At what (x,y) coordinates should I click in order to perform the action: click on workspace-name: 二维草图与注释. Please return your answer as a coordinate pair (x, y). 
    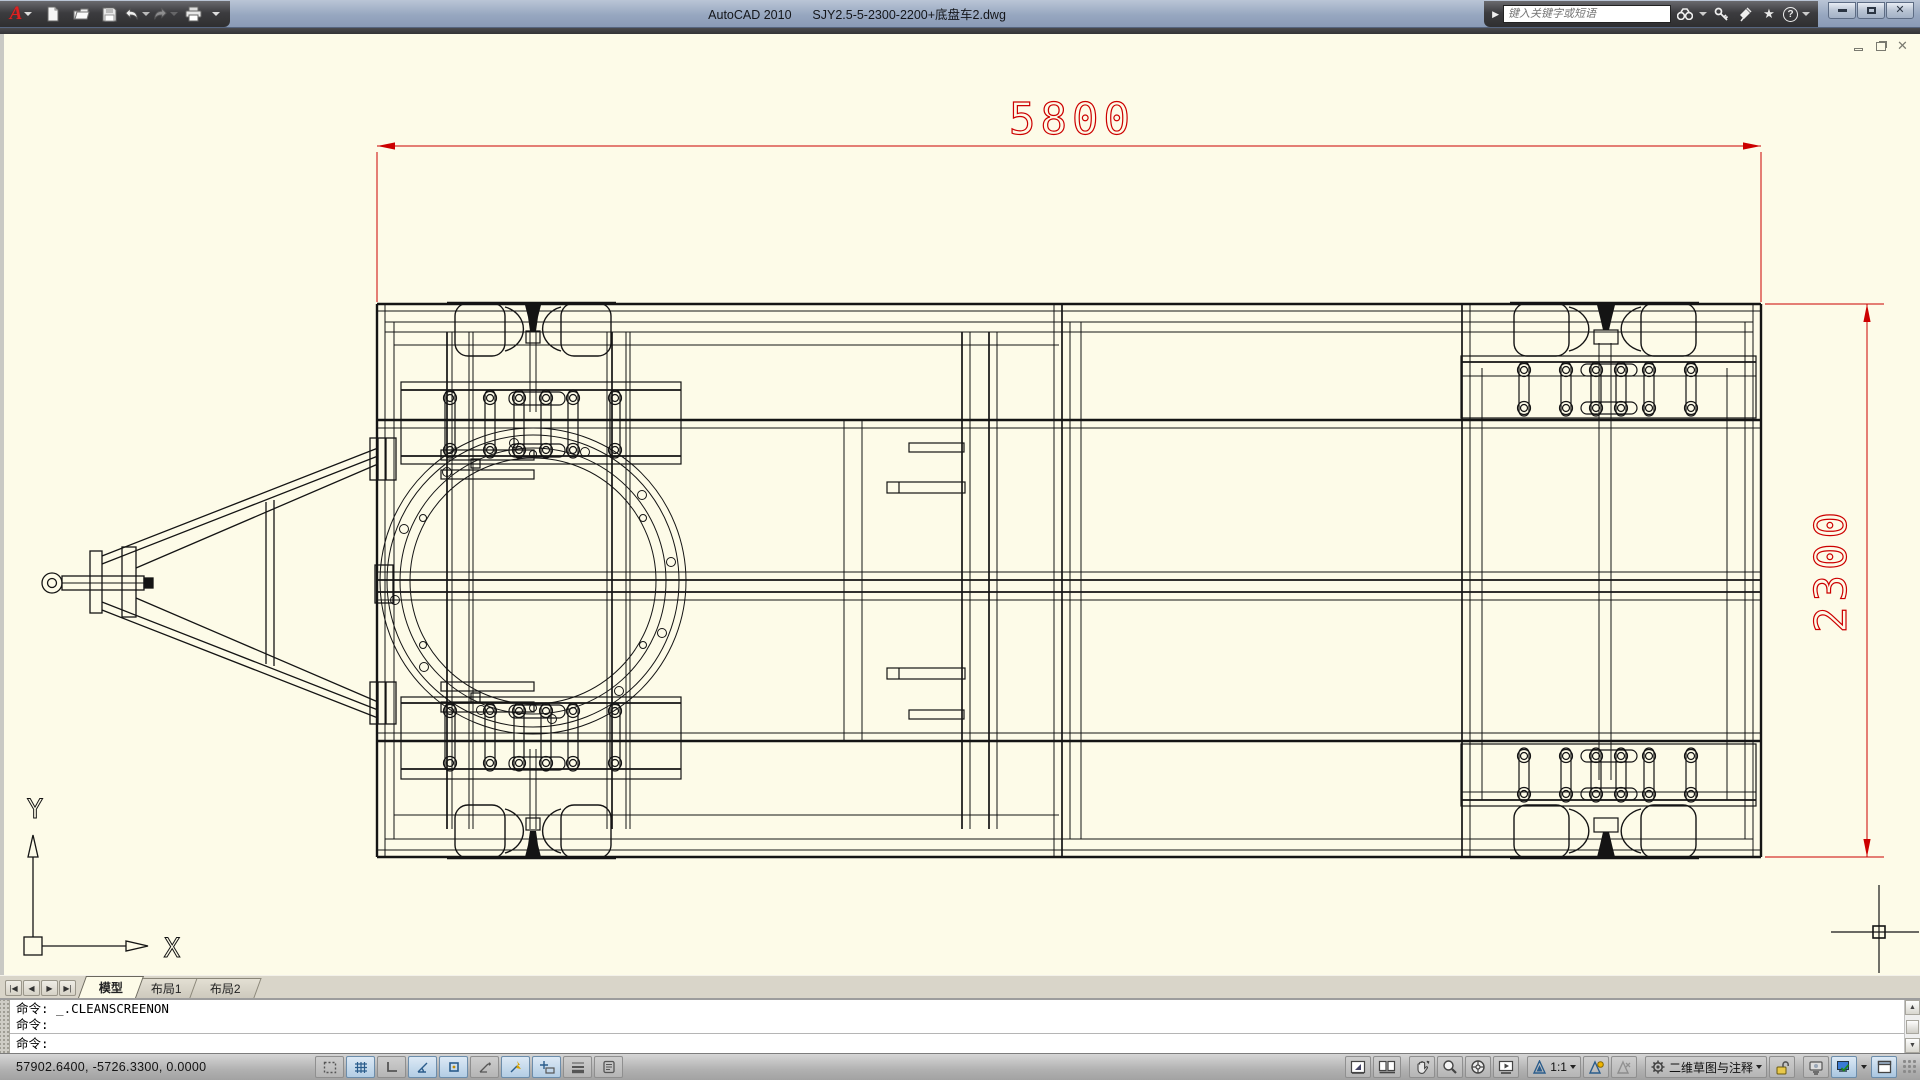
    Looking at the image, I should click on (1710, 1067).